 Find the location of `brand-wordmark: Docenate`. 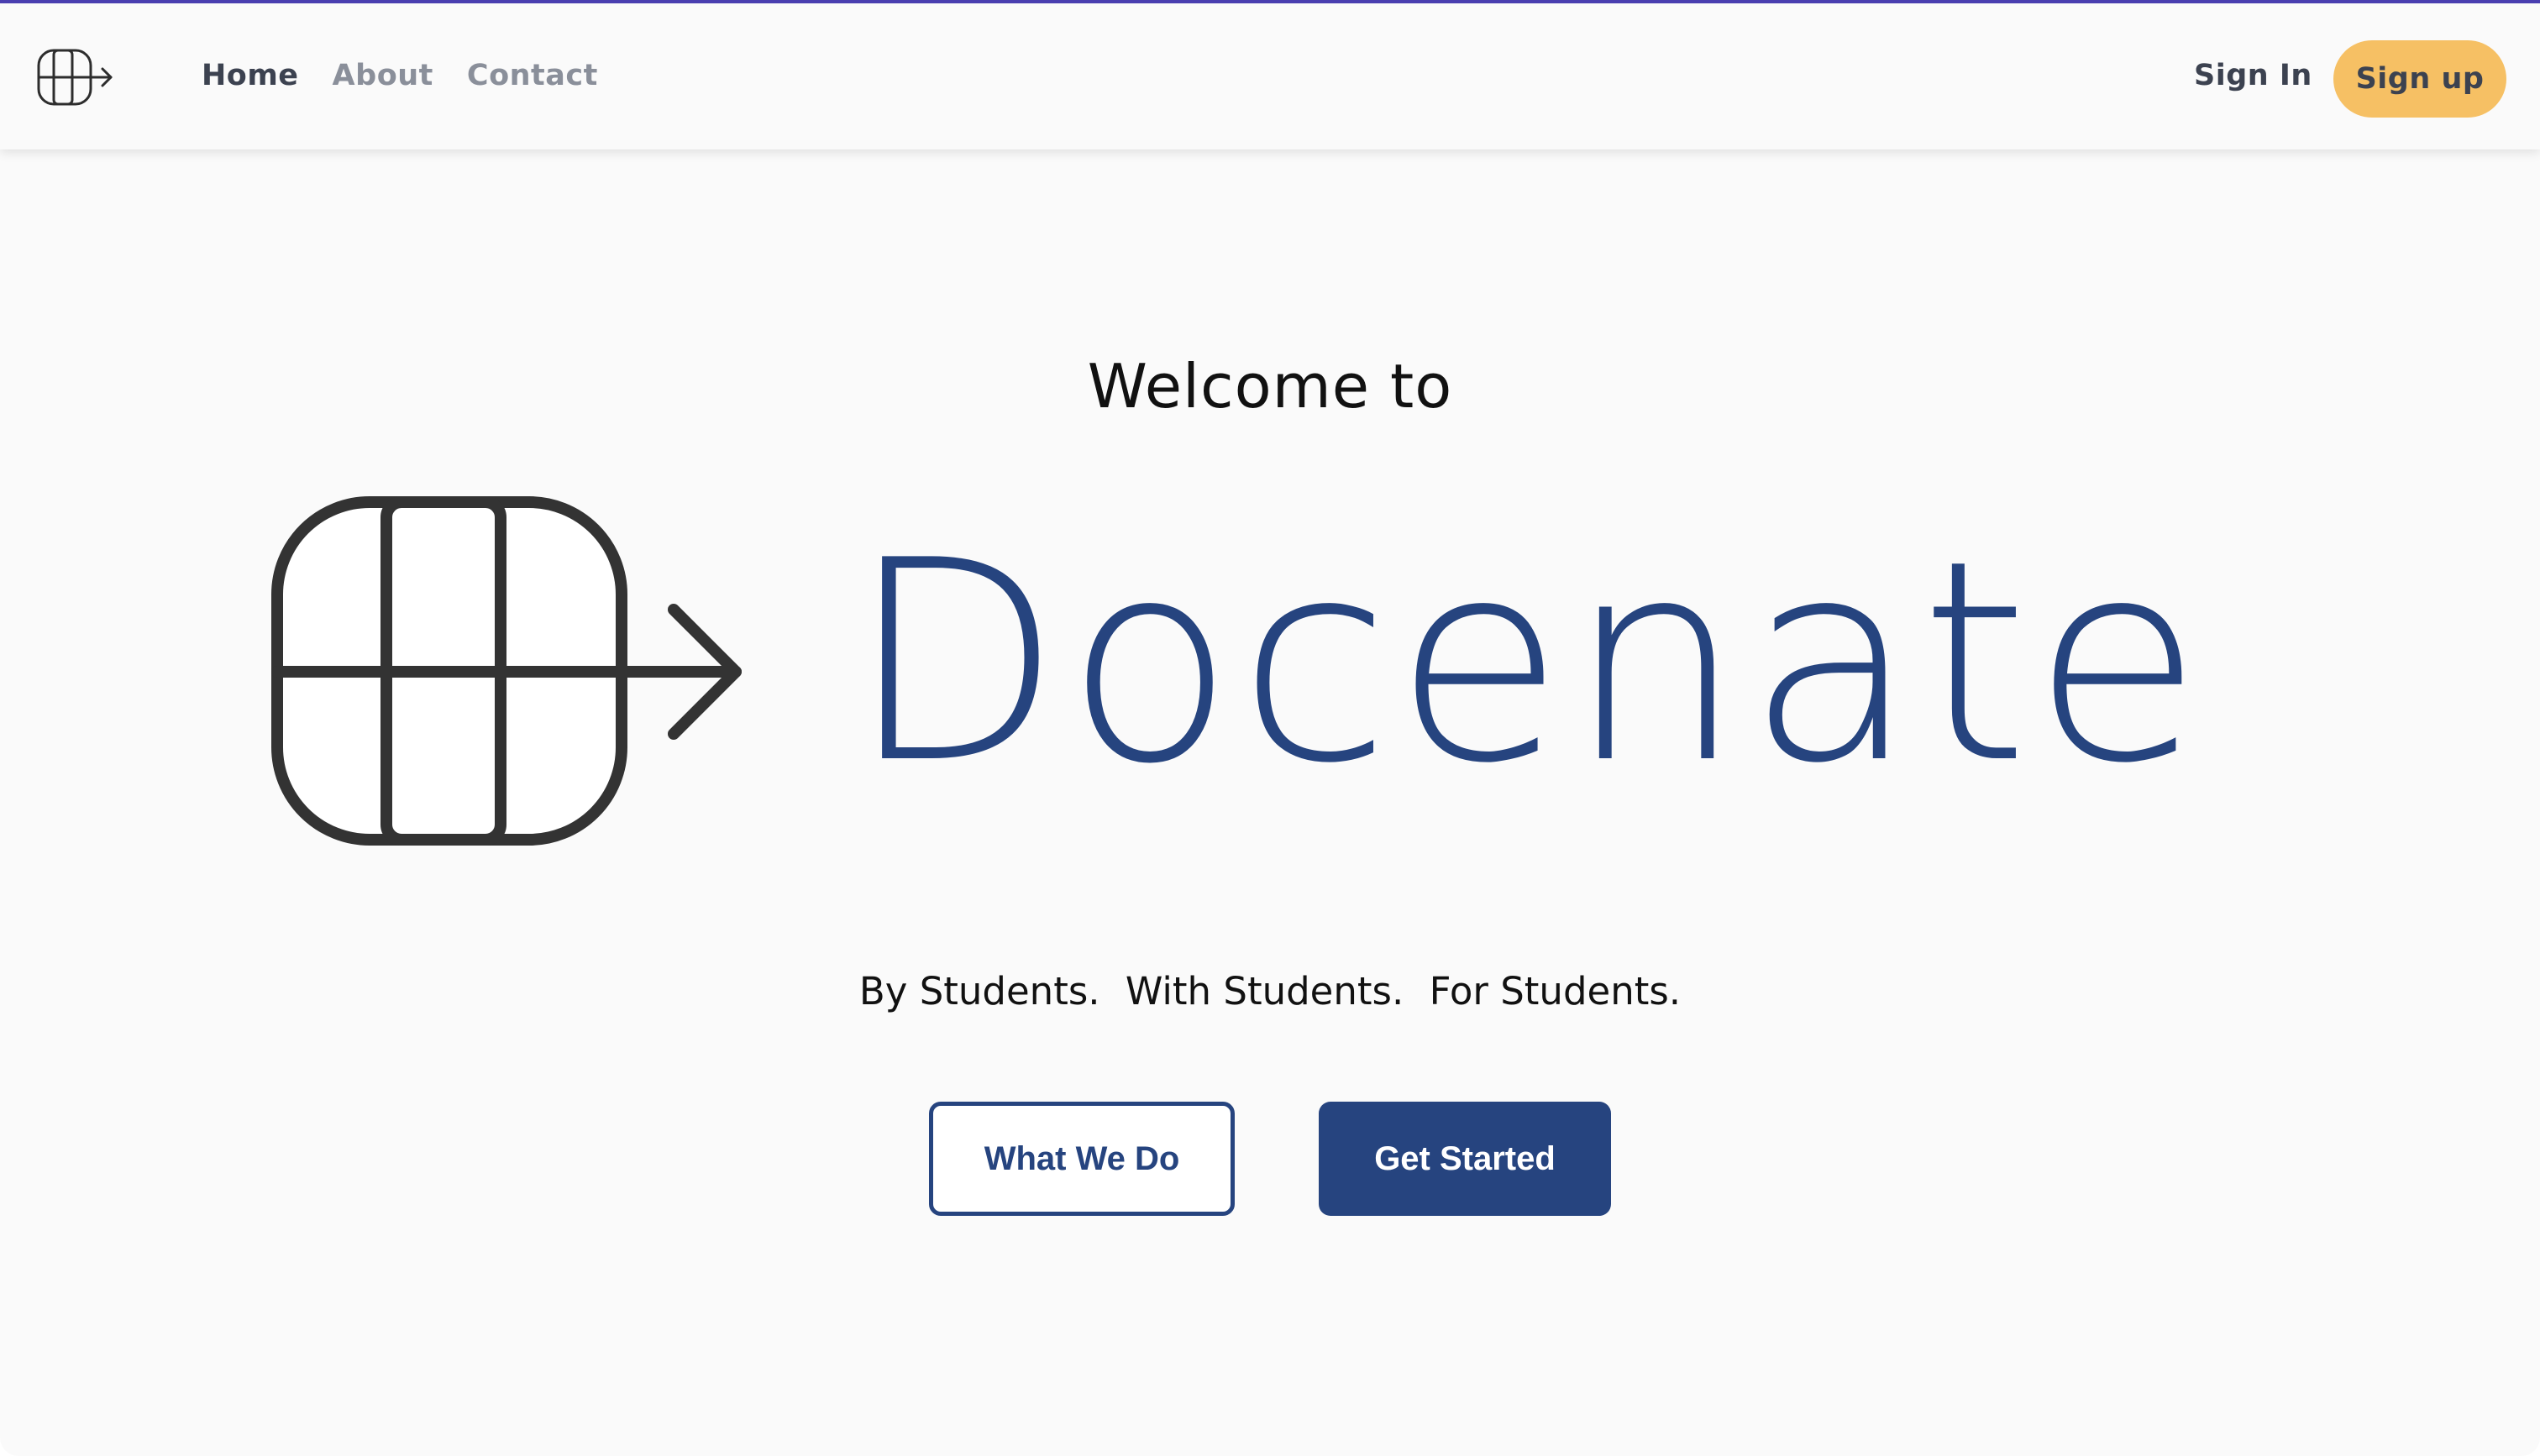

brand-wordmark: Docenate is located at coordinates (1527, 662).